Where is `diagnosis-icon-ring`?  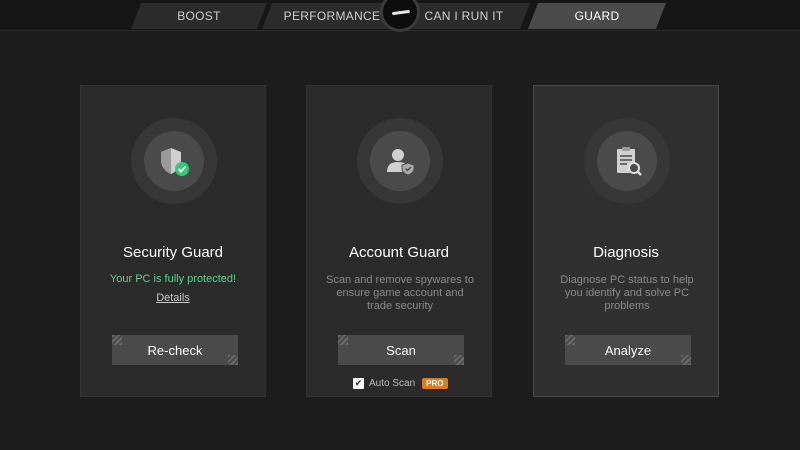
diagnosis-icon-ring is located at coordinates (627, 161).